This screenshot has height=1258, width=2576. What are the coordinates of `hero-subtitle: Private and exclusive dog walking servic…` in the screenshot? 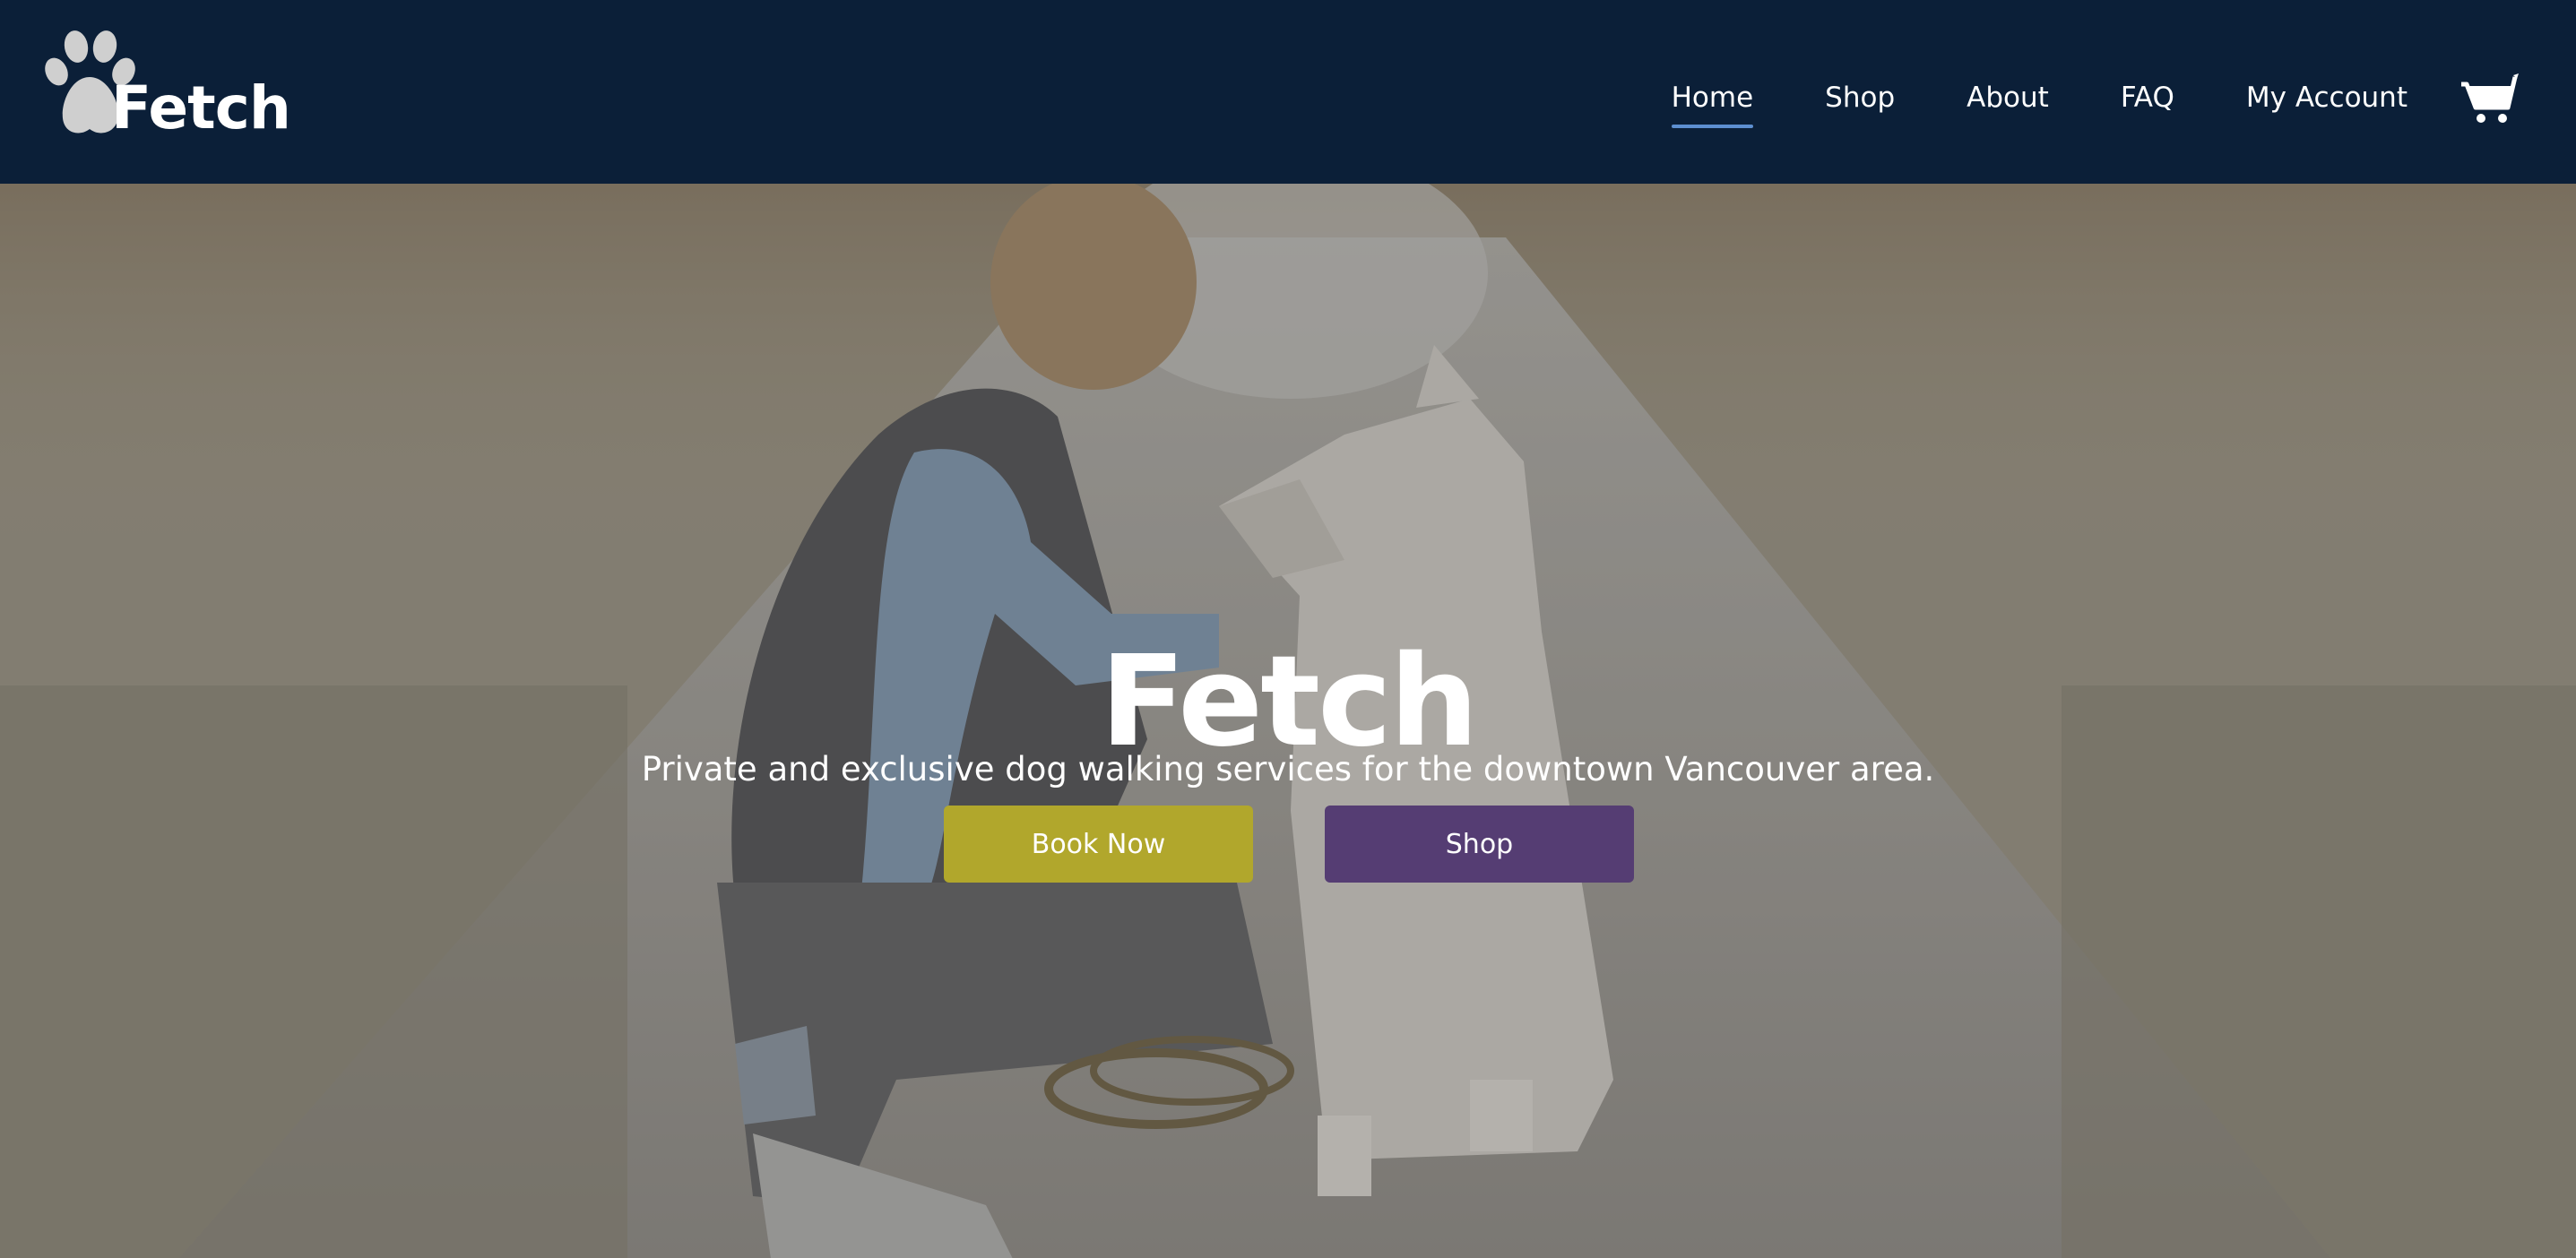 It's located at (1288, 769).